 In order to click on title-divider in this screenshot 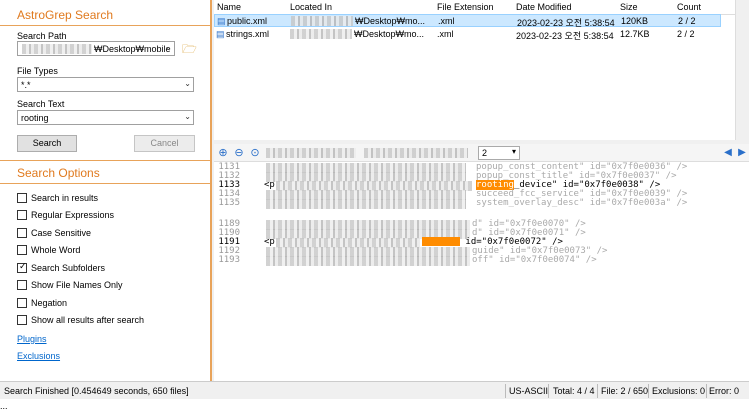, I will do `click(105, 25)`.